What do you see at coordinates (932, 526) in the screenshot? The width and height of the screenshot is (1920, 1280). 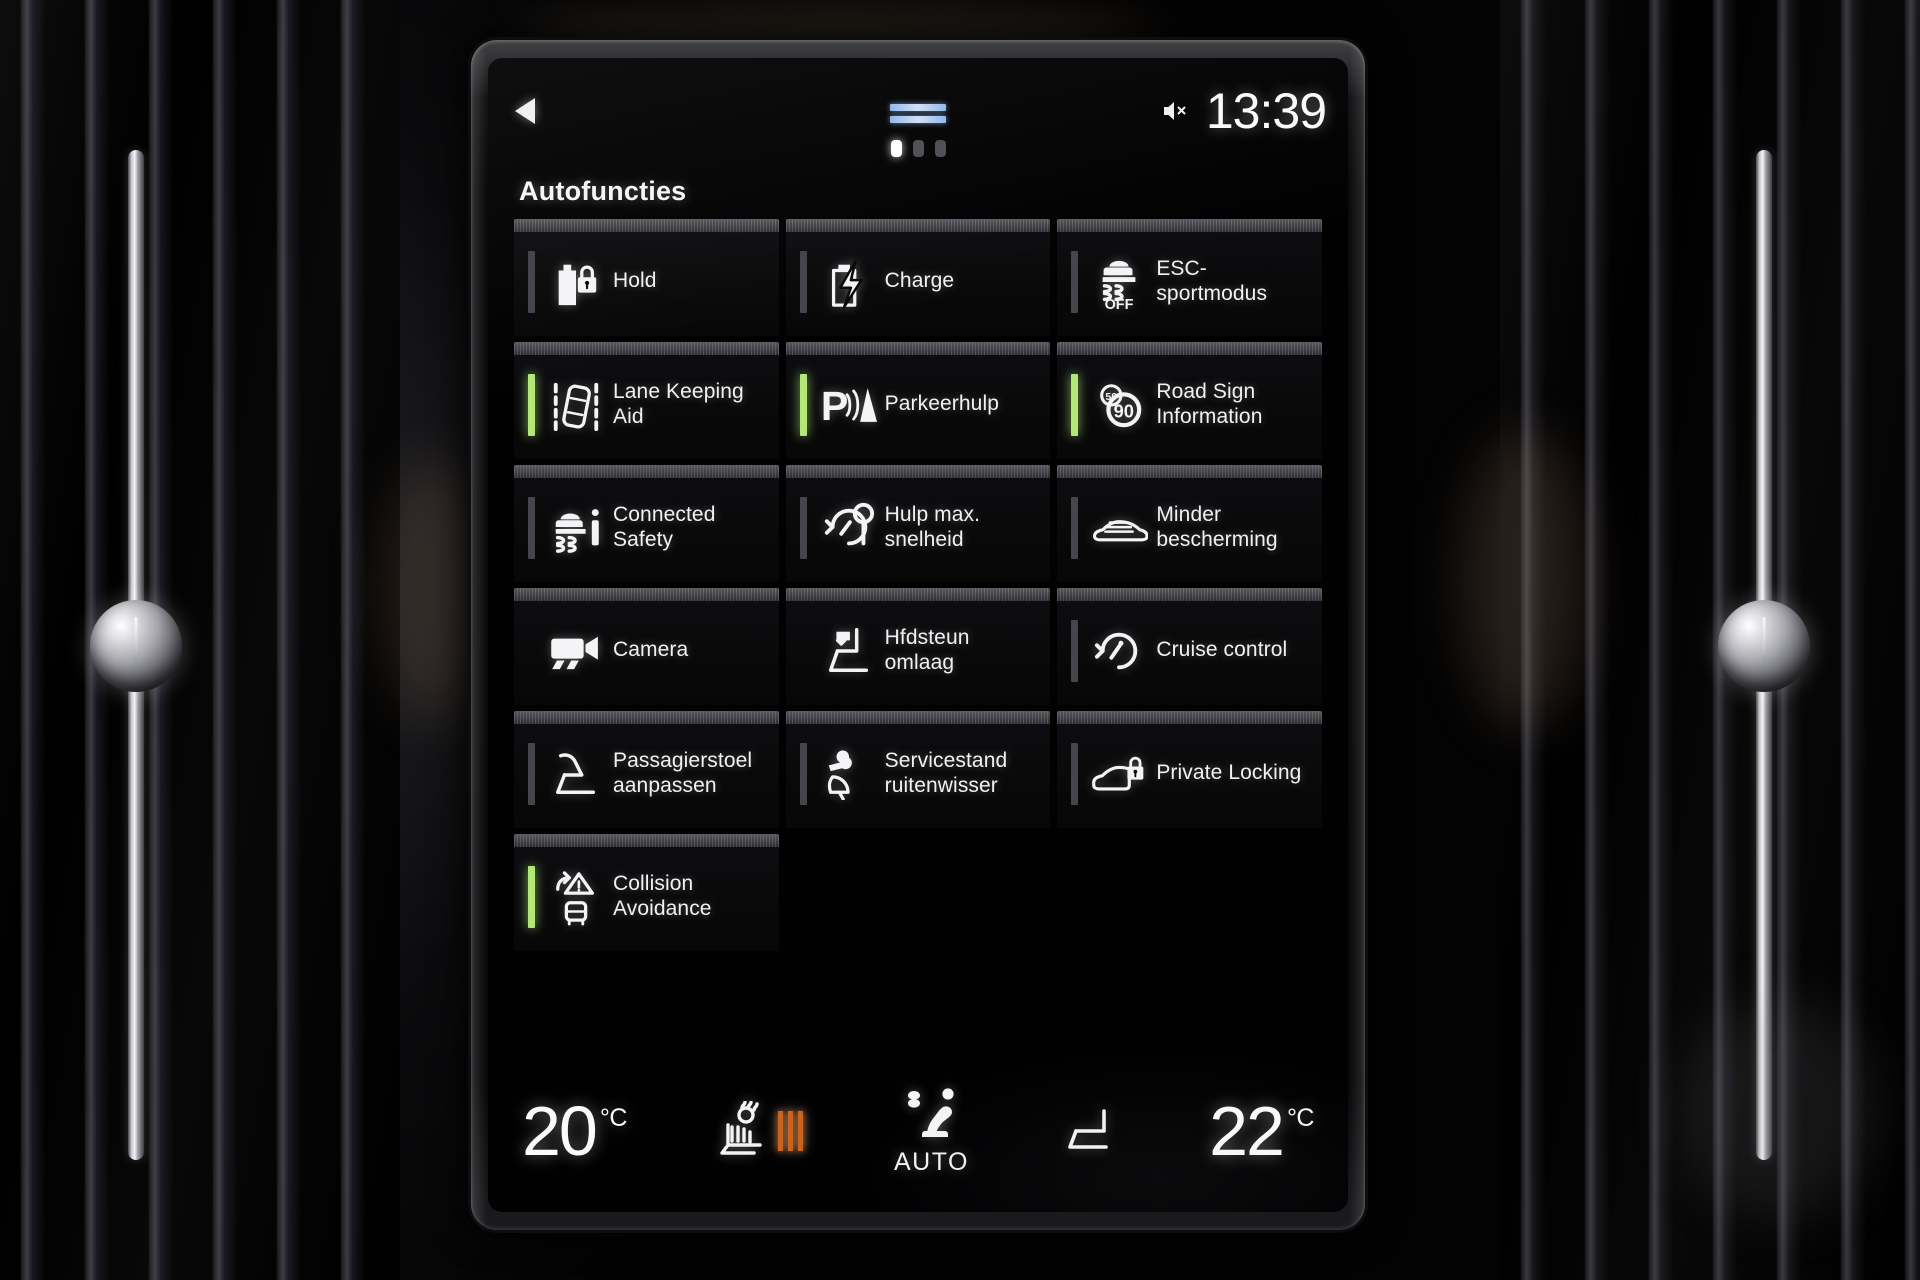 I see `tile-label: Hulp max. snelheid` at bounding box center [932, 526].